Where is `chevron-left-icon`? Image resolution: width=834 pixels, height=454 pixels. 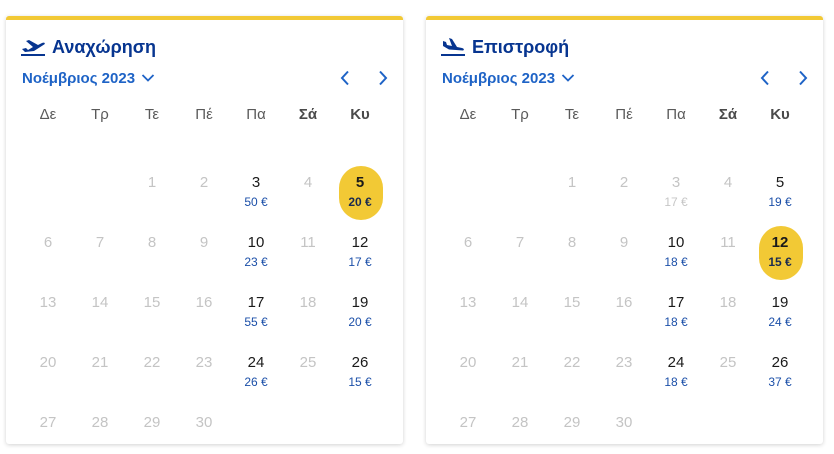 chevron-left-icon is located at coordinates (764, 78).